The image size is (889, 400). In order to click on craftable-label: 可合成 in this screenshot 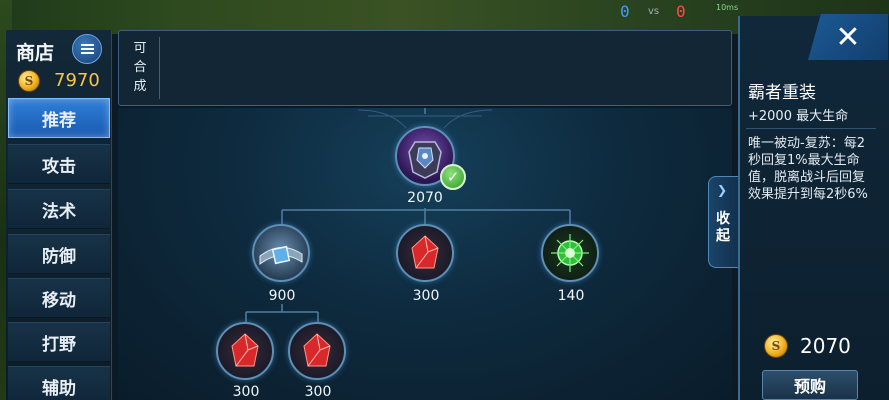, I will do `click(140, 67)`.